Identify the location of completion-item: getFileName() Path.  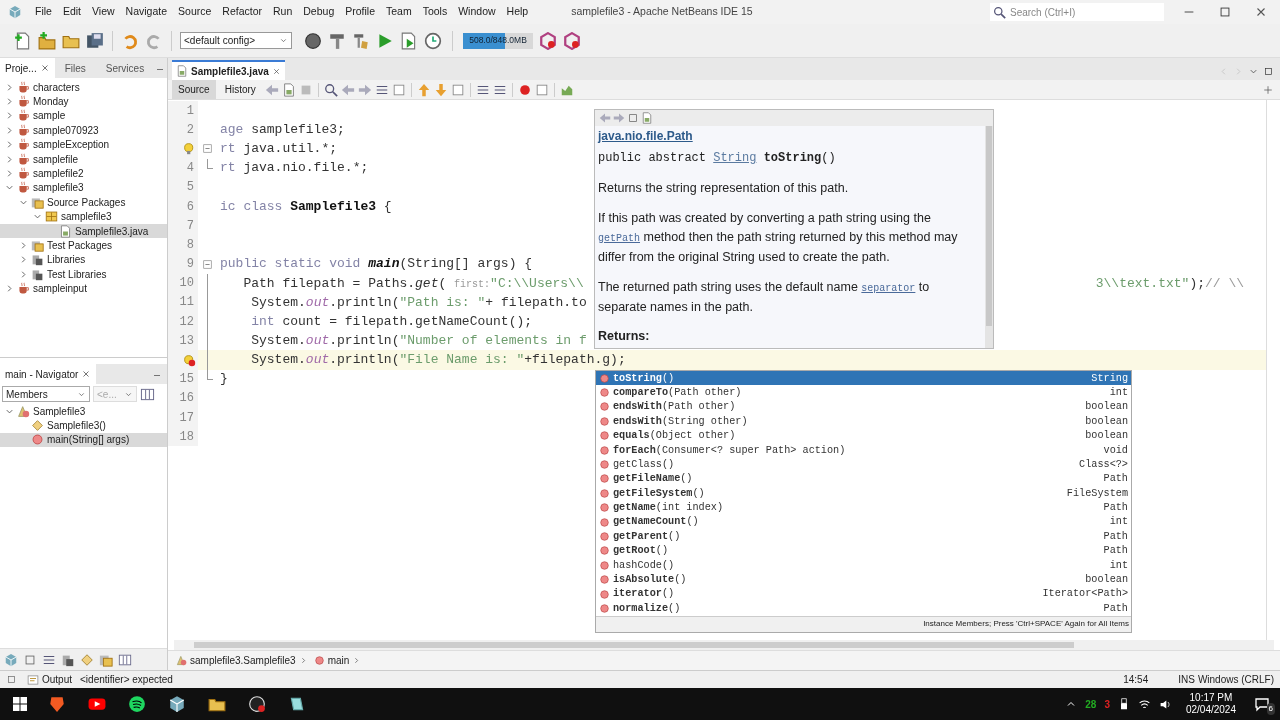
(863, 479).